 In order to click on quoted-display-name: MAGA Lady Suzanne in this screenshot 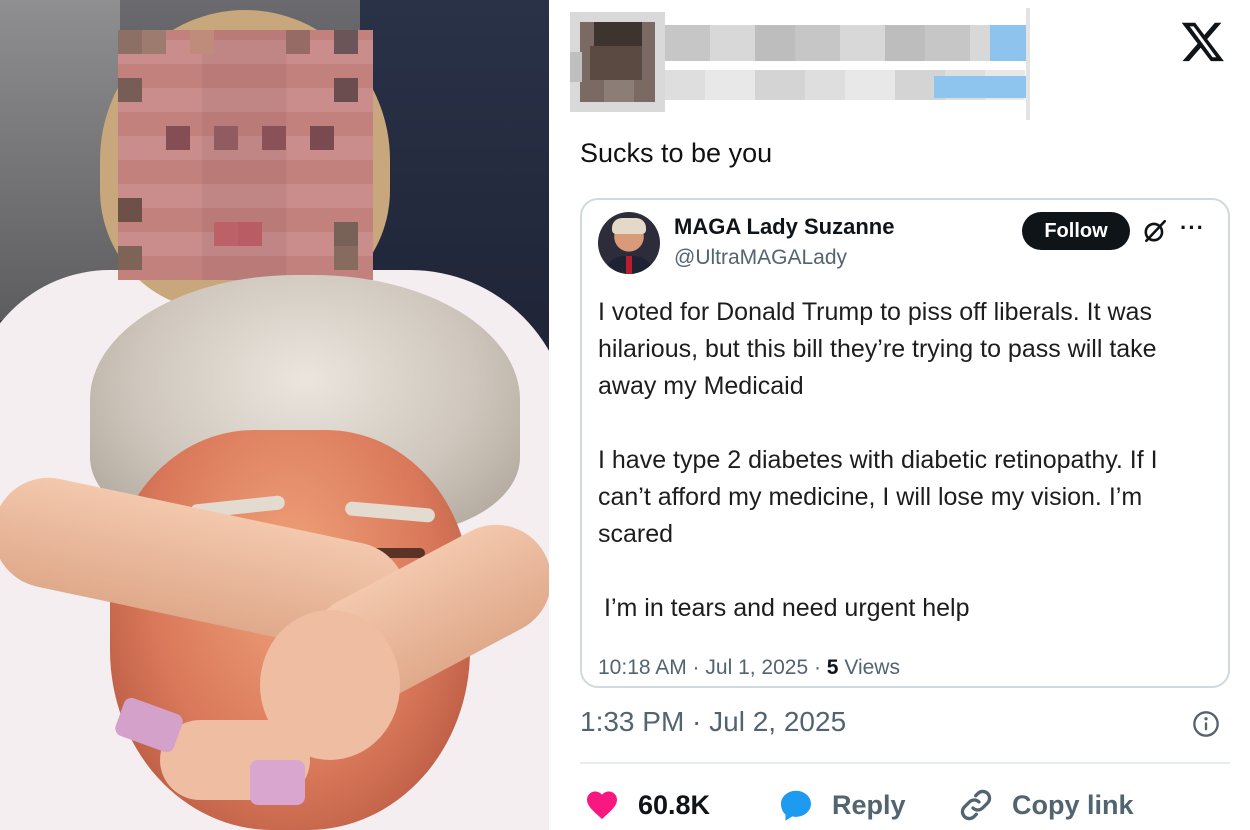, I will do `click(784, 227)`.